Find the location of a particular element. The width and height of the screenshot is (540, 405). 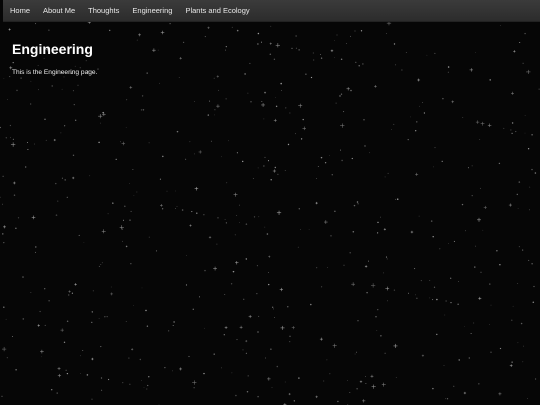

nav-plants-and-ecology-link: Plants and Ecology is located at coordinates (217, 10).